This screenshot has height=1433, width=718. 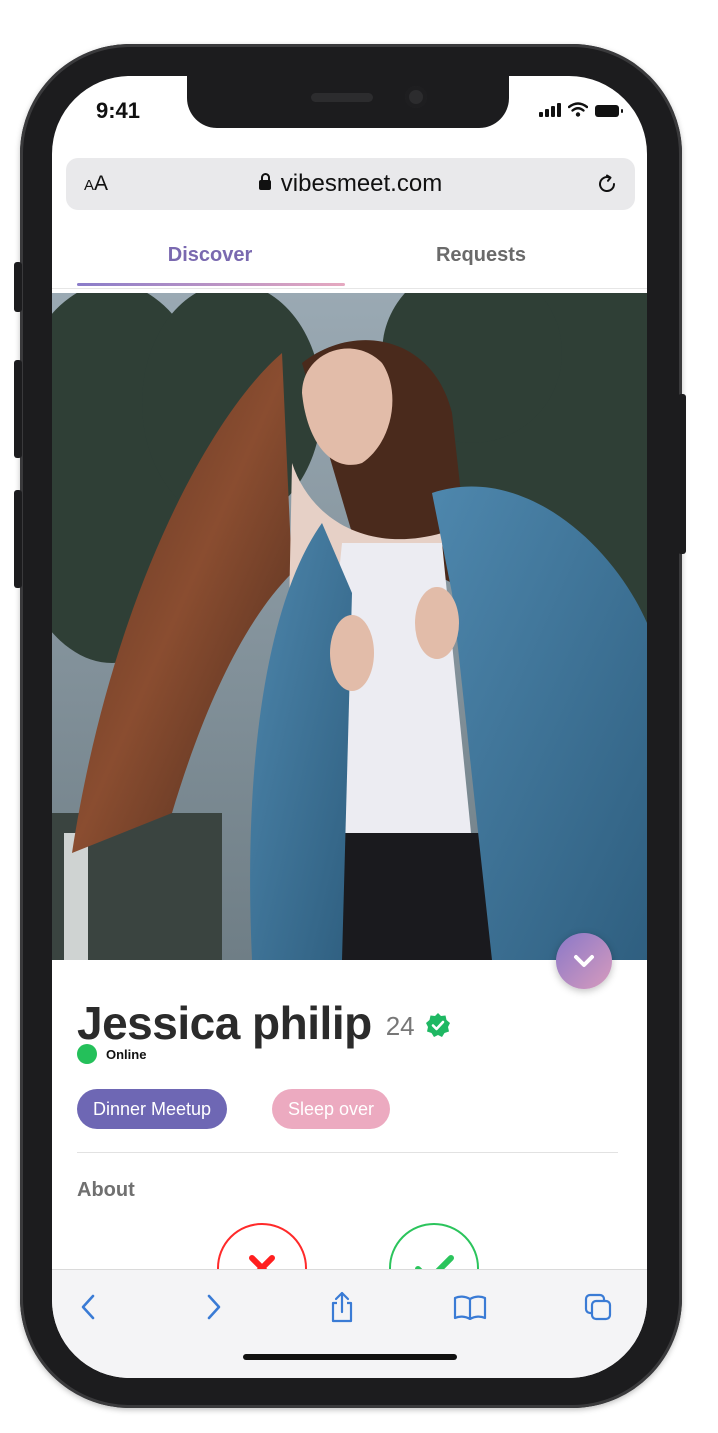 I want to click on mute-switch, so click(x=18, y=287).